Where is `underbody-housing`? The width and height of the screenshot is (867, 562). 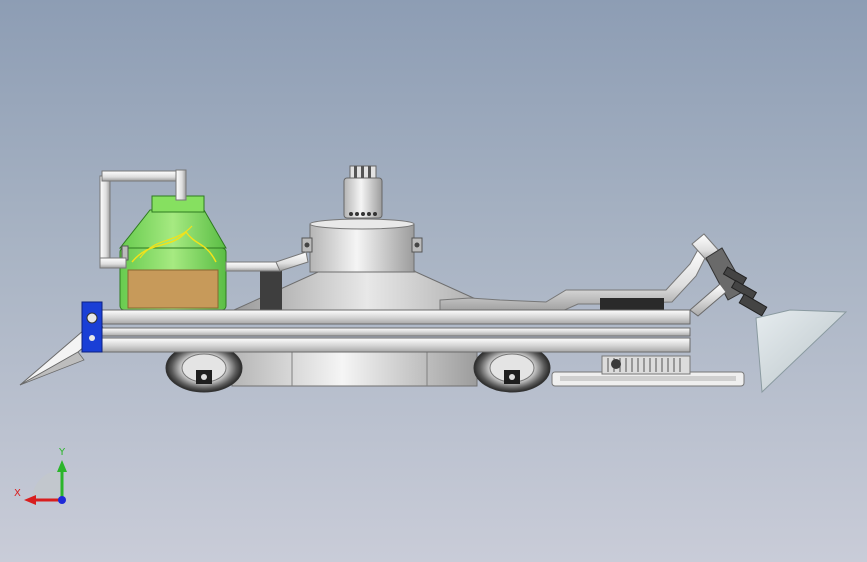 underbody-housing is located at coordinates (354, 369).